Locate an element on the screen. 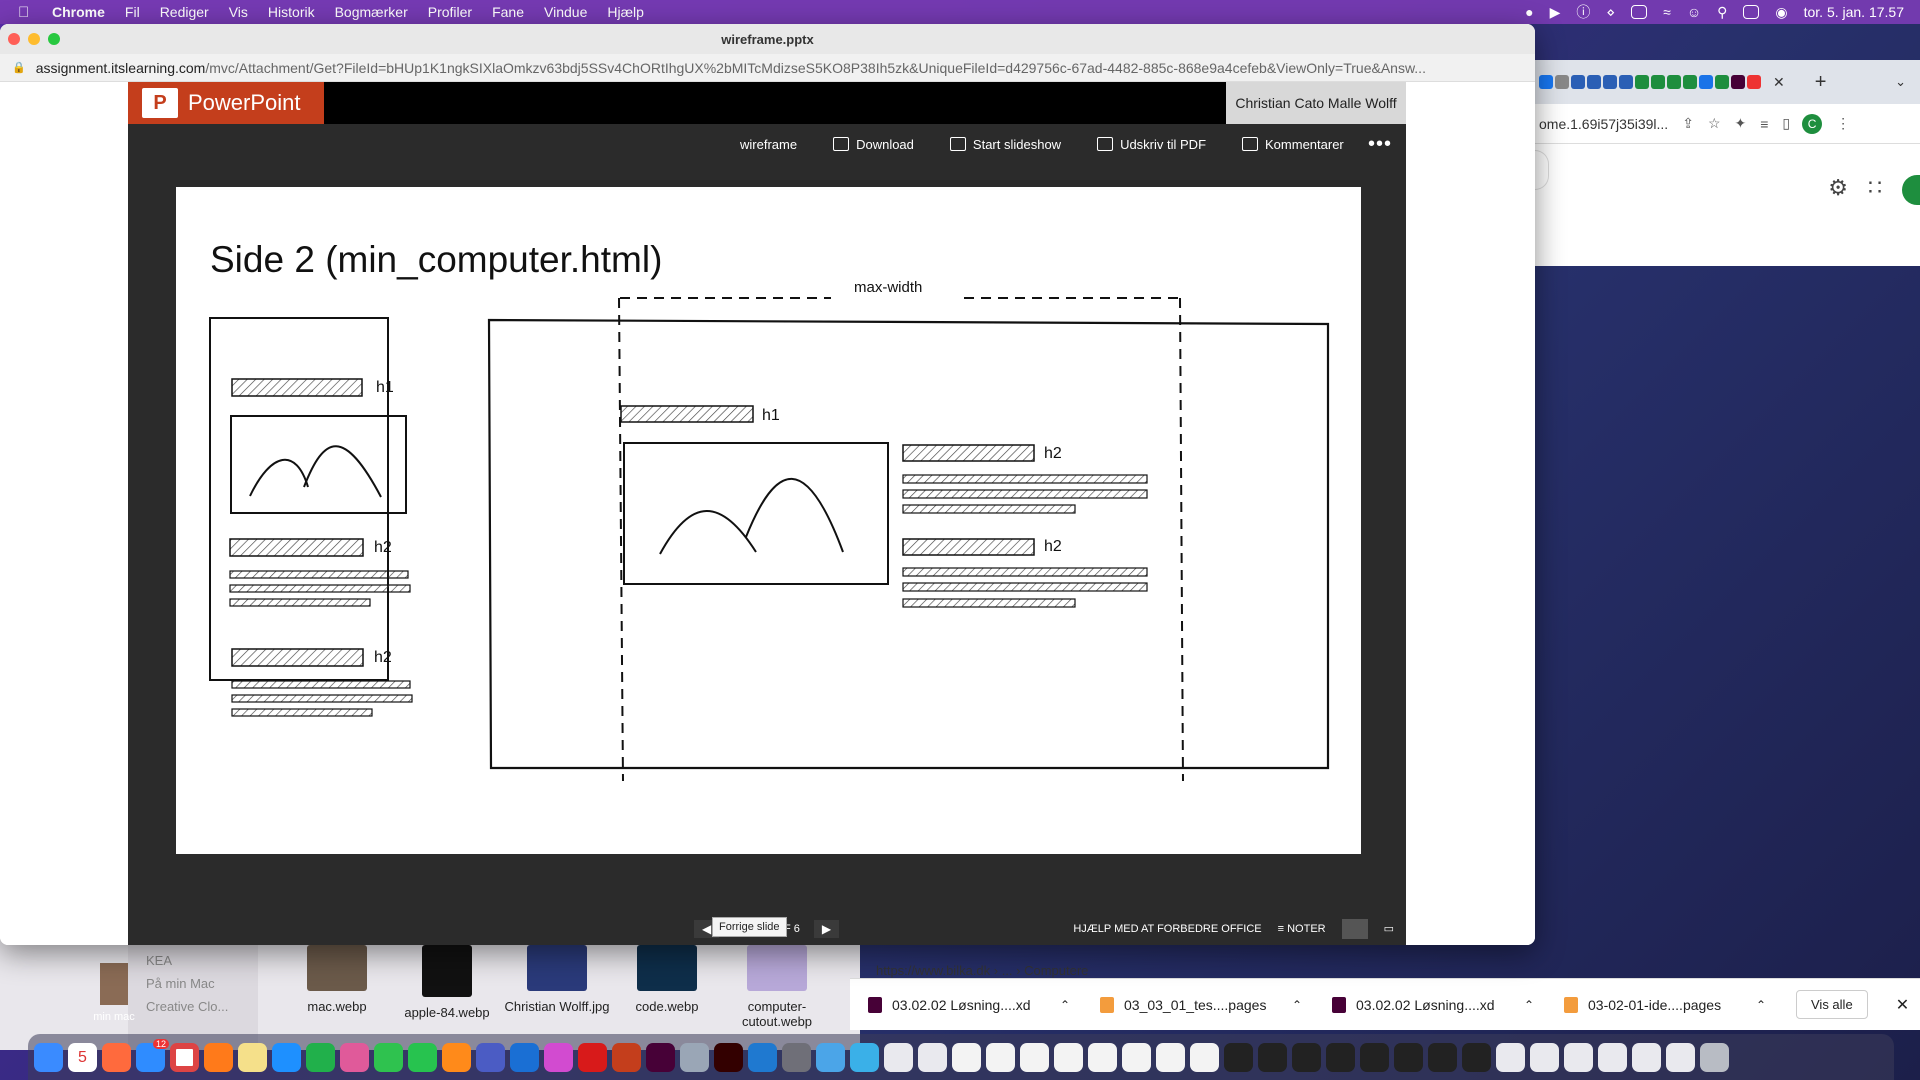 Image resolution: width=1920 pixels, height=1080 pixels. bluetooth-icon: ⋄ is located at coordinates (1610, 12).